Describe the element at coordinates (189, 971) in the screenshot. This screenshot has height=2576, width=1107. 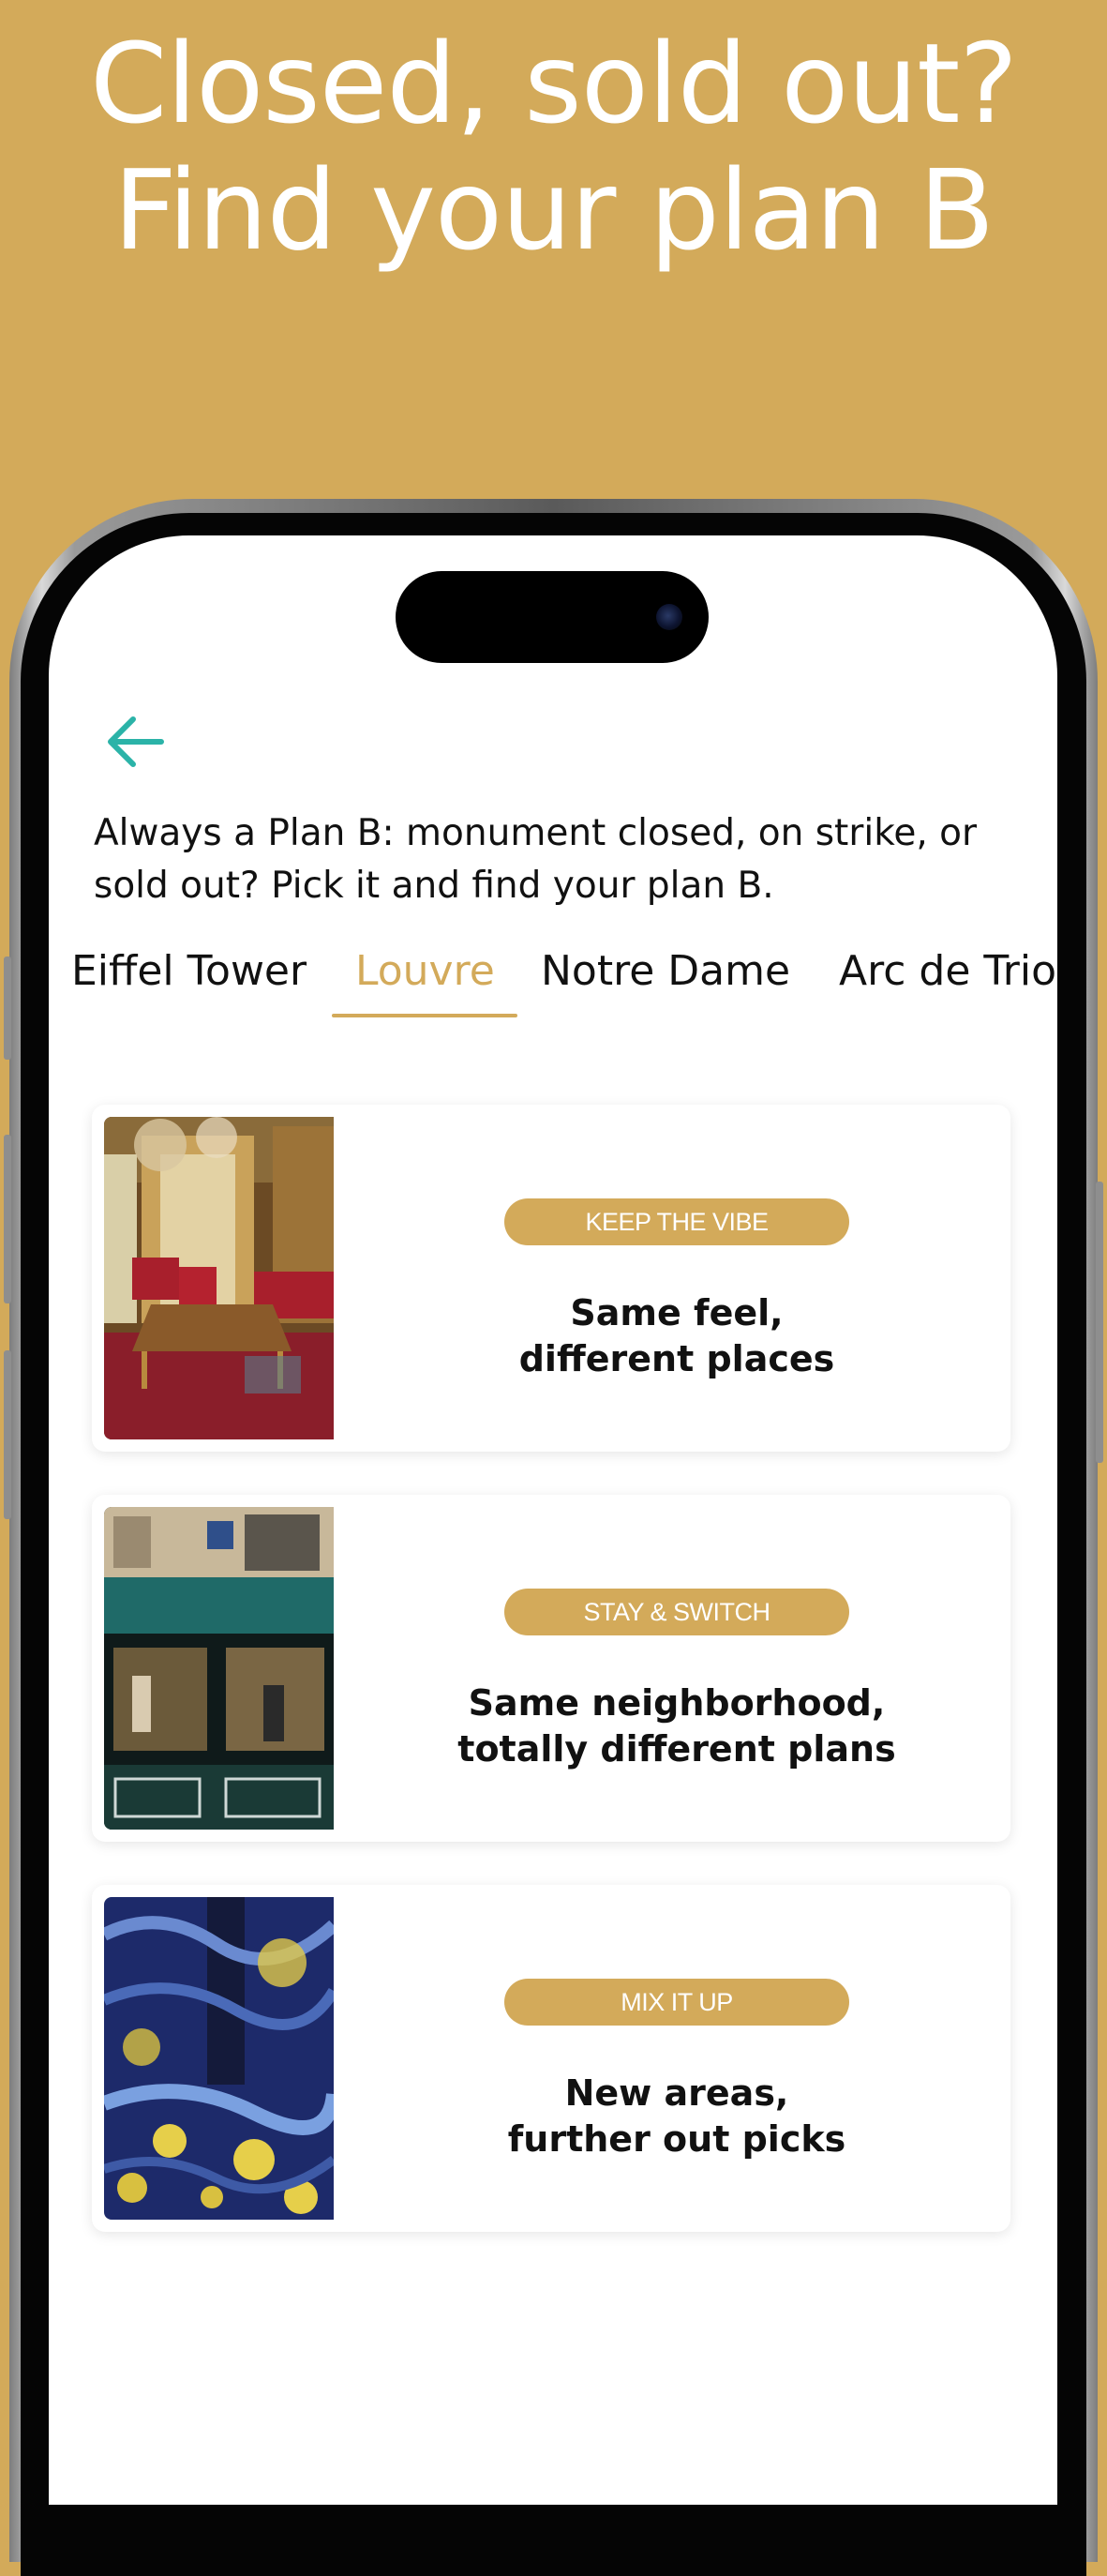
I see `tab-eiffel-tower: Eiffel Tower` at that location.